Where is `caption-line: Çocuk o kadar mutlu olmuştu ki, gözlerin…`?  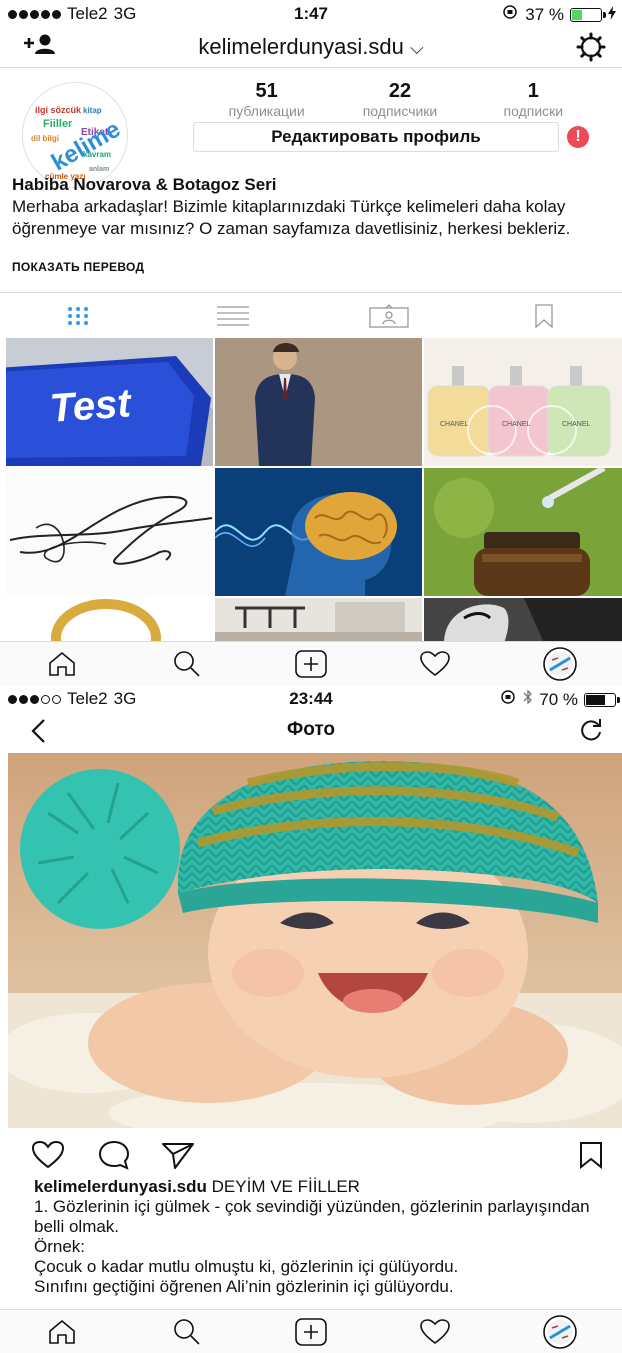
caption-line: Çocuk o kadar mutlu olmuştu ki, gözlerin… is located at coordinates (246, 1266).